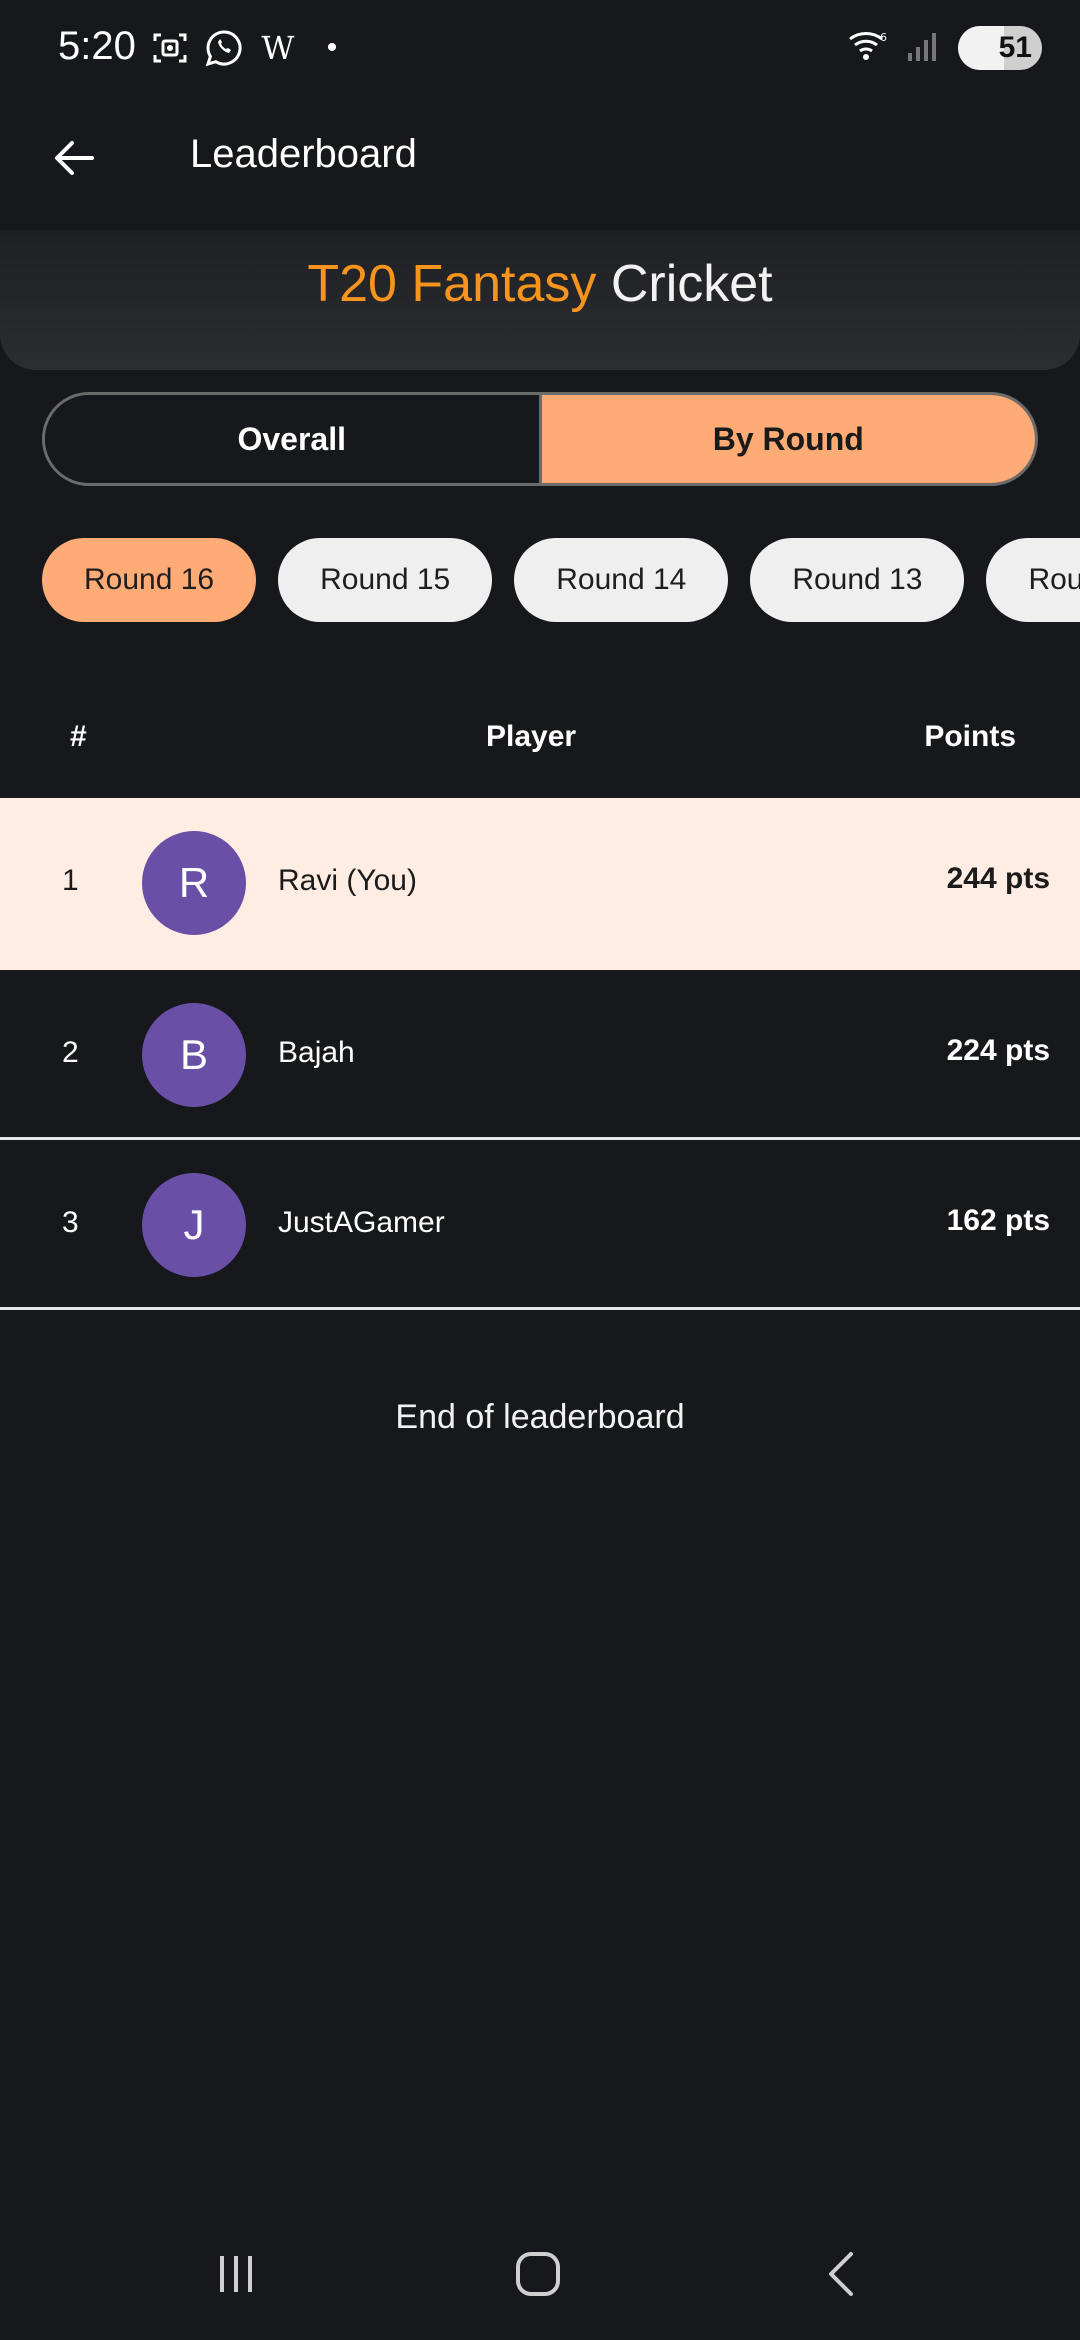  I want to click on screenshot-icon, so click(170, 48).